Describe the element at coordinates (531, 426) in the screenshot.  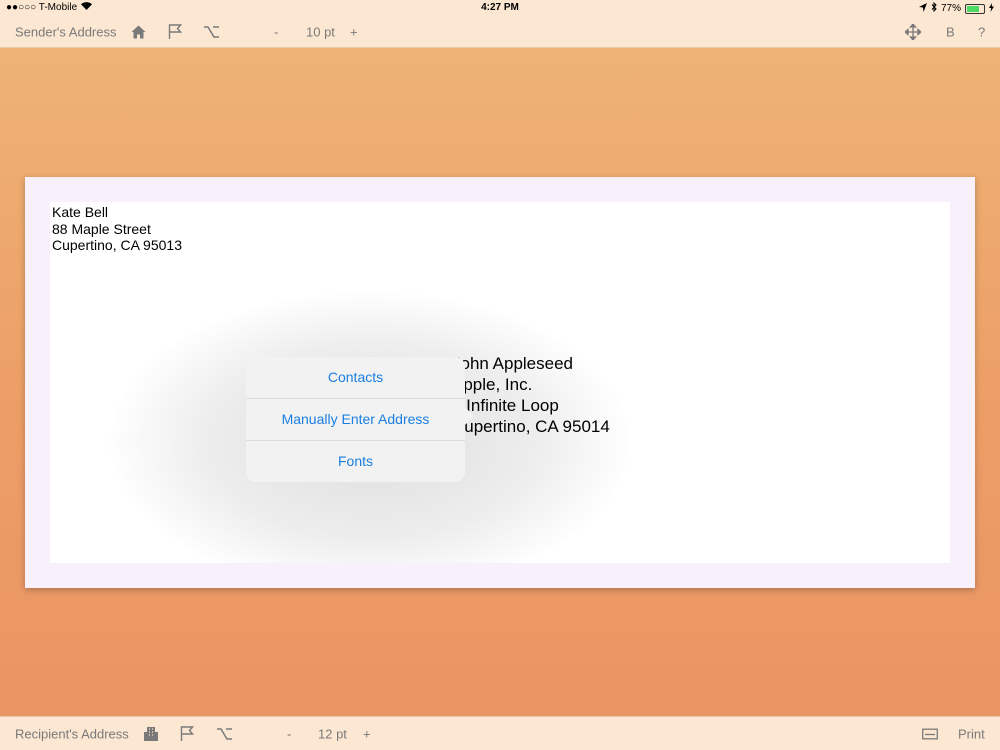
I see `recipient-city: Cupertino, CA 95014` at that location.